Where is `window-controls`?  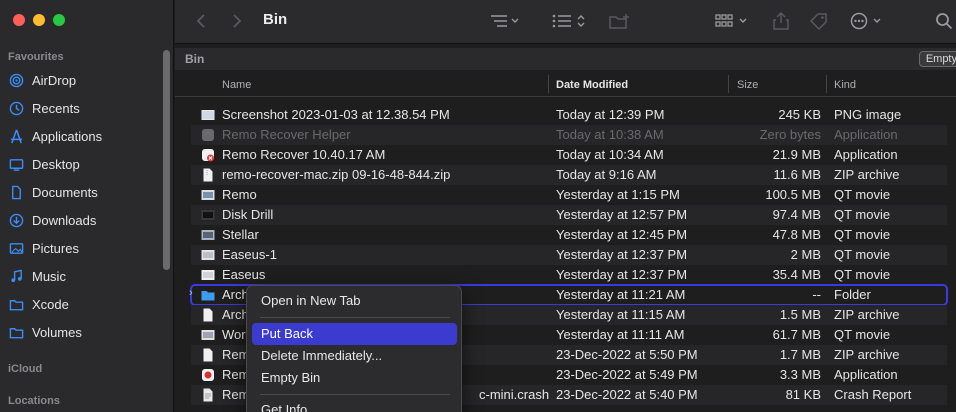
window-controls is located at coordinates (39, 20).